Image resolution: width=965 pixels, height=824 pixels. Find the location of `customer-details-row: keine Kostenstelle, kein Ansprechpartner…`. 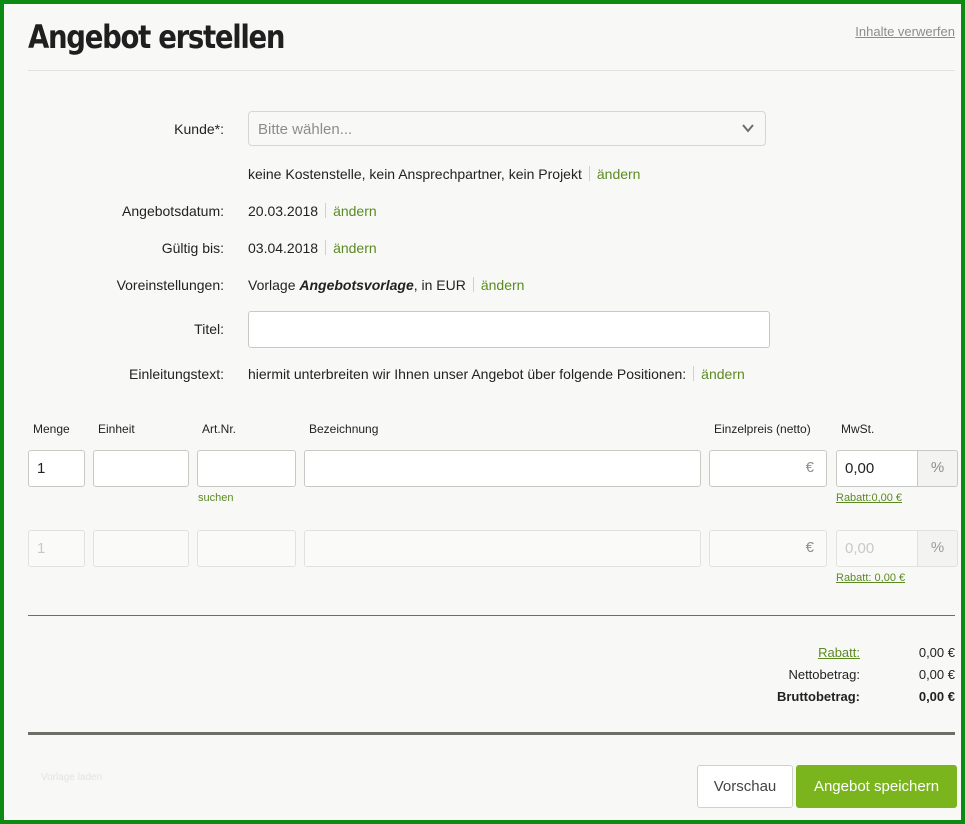

customer-details-row: keine Kostenstelle, kein Ansprechpartner… is located at coordinates (444, 174).